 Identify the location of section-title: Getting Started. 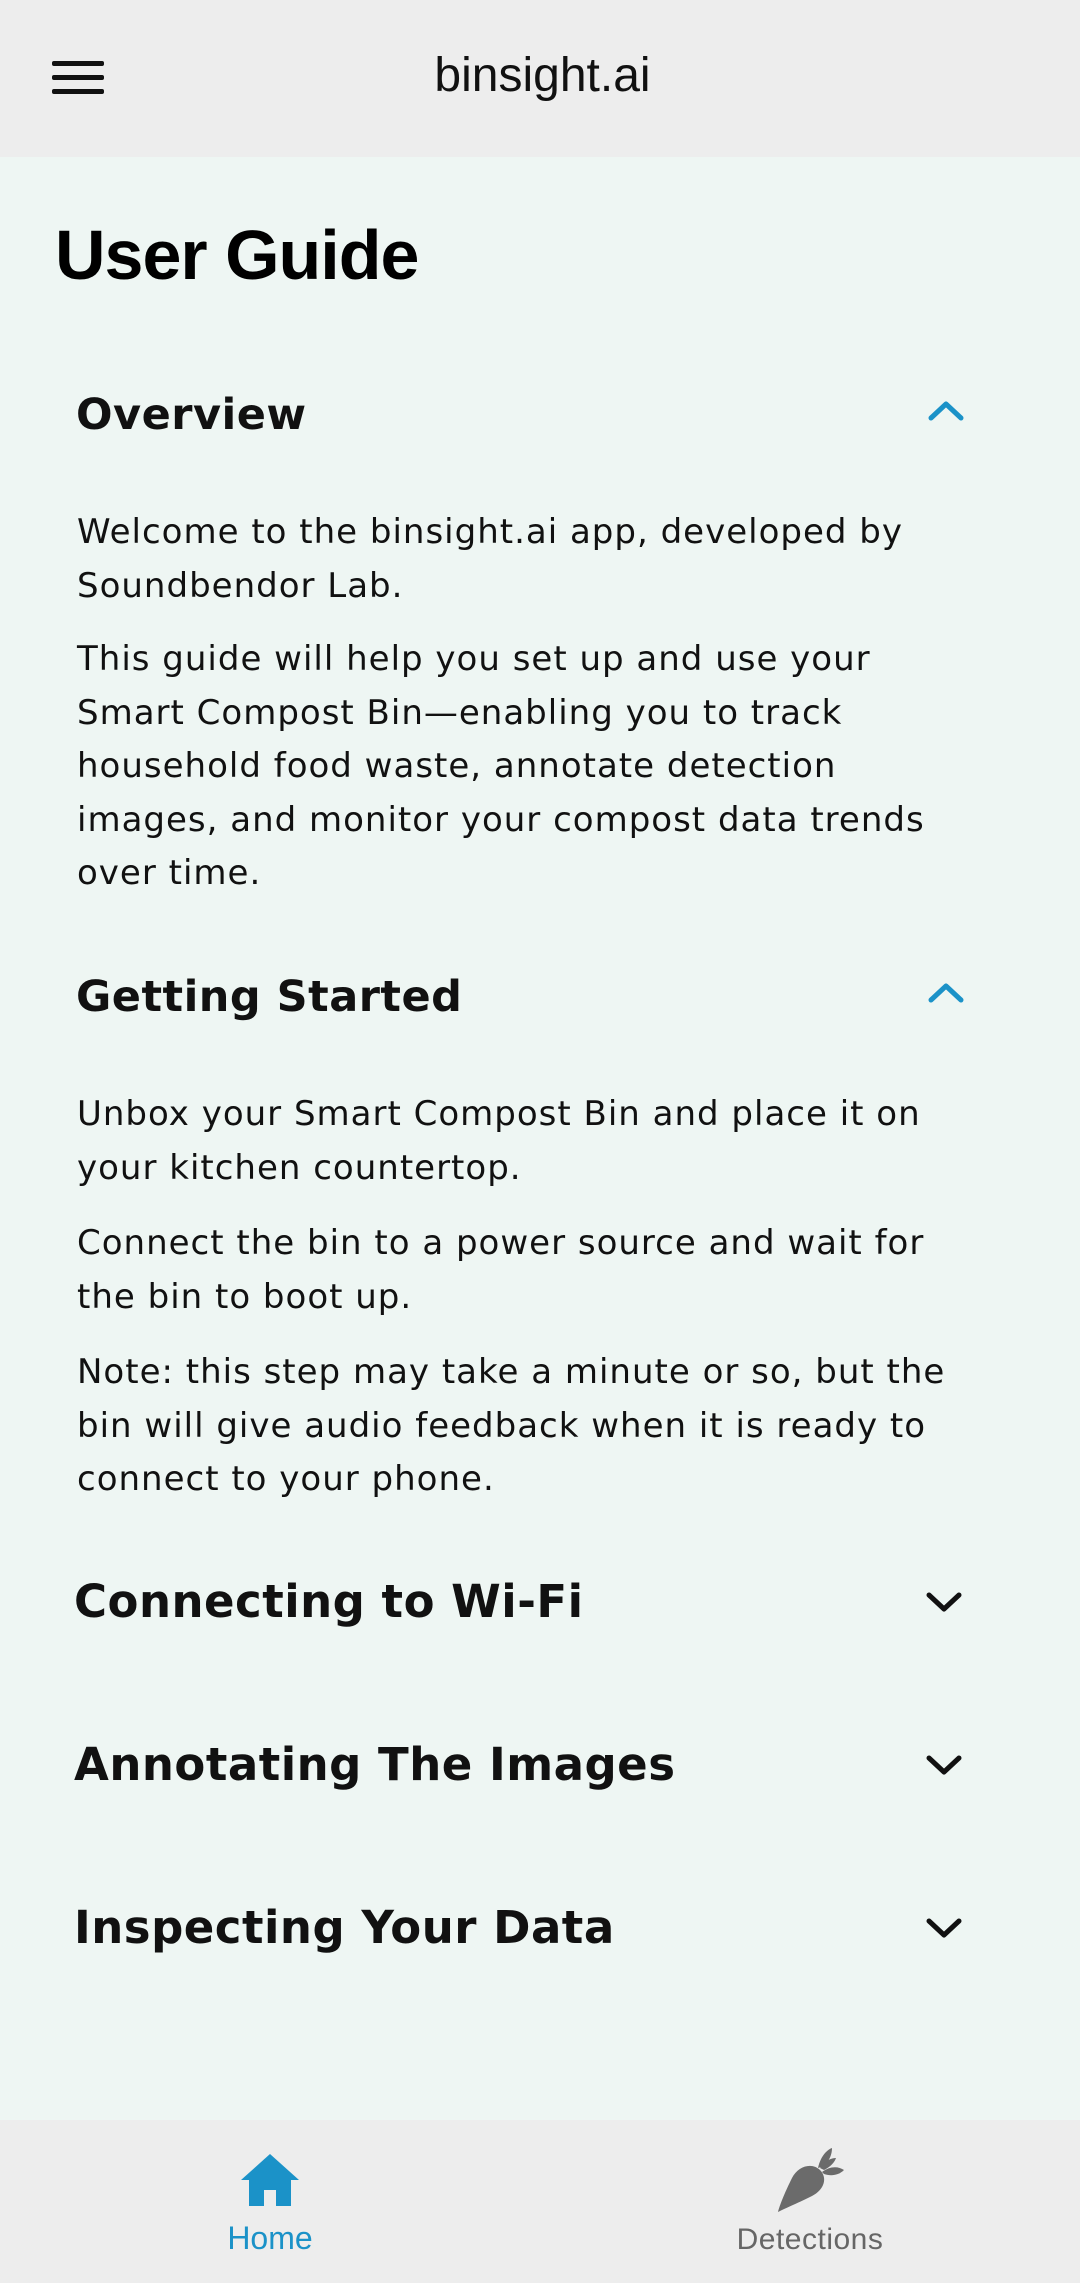
(269, 997).